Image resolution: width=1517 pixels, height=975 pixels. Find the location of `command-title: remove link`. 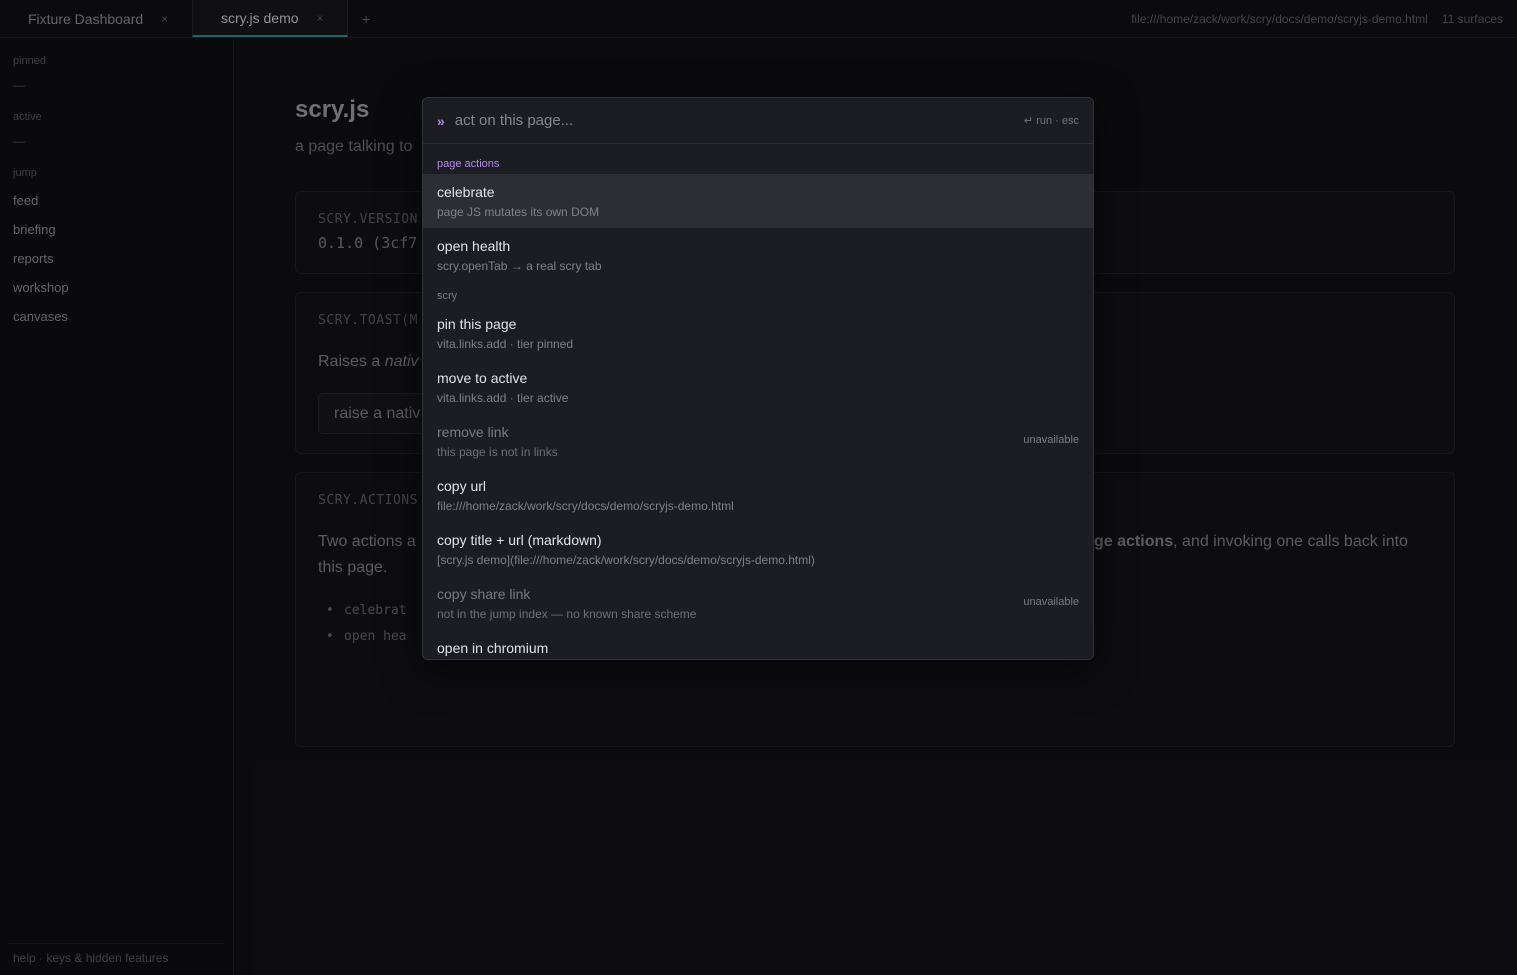

command-title: remove link is located at coordinates (473, 432).